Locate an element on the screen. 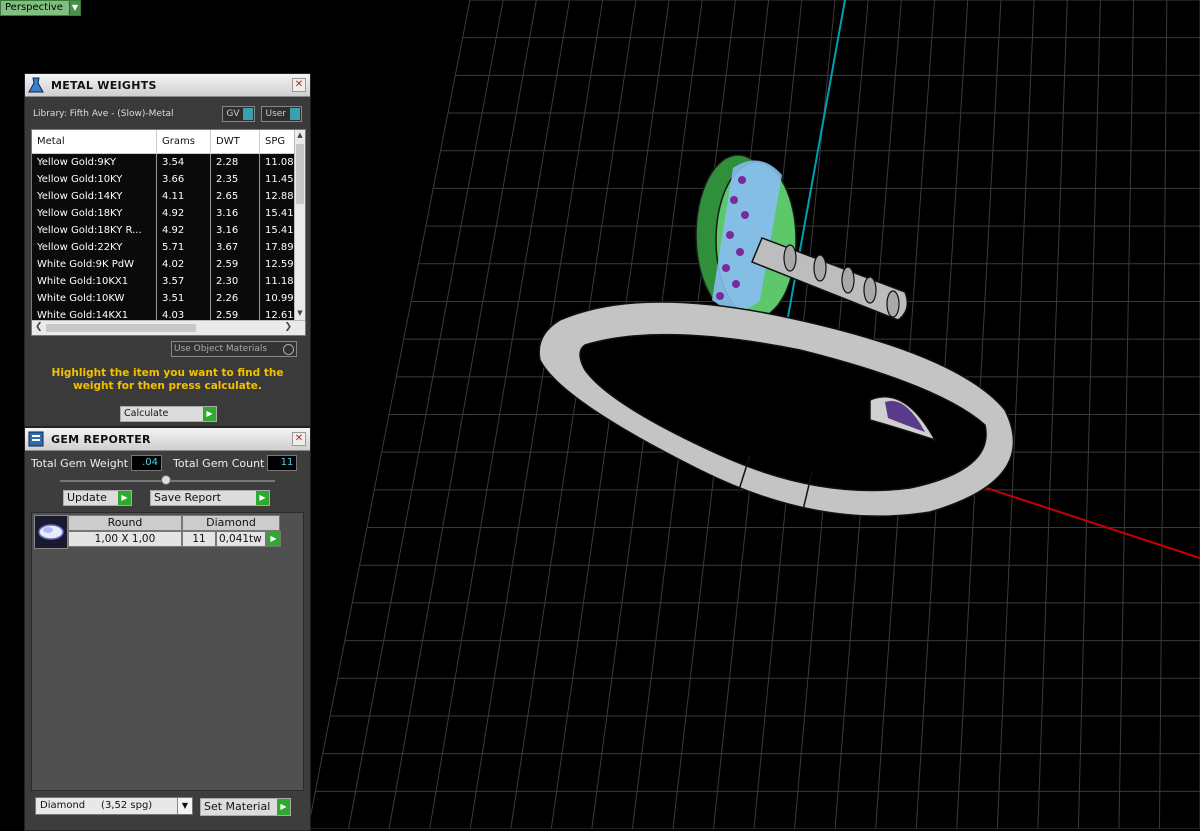  toggle-knob-icon is located at coordinates (248, 114).